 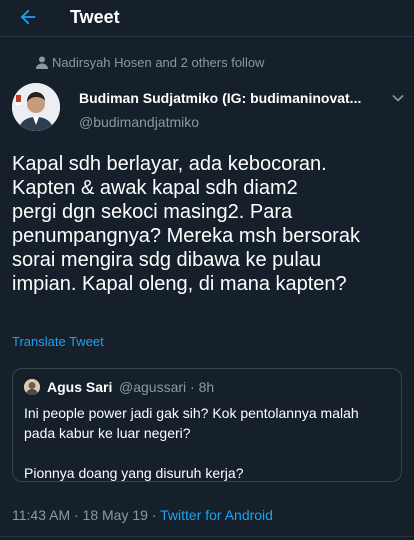 I want to click on quoted-text-line, so click(x=209, y=453).